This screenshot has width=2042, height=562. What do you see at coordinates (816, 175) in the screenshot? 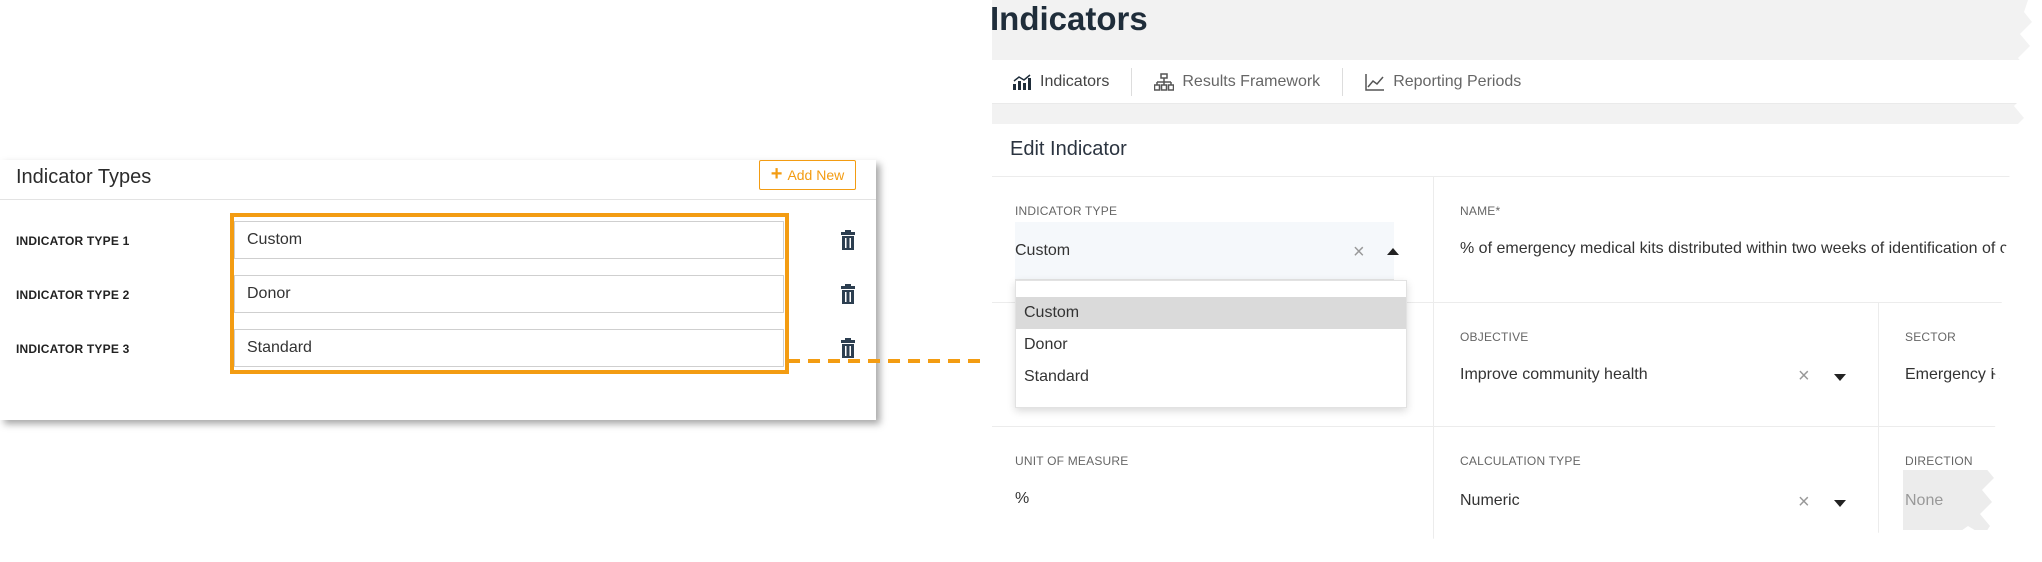
I see `add-new-label: Add New` at bounding box center [816, 175].